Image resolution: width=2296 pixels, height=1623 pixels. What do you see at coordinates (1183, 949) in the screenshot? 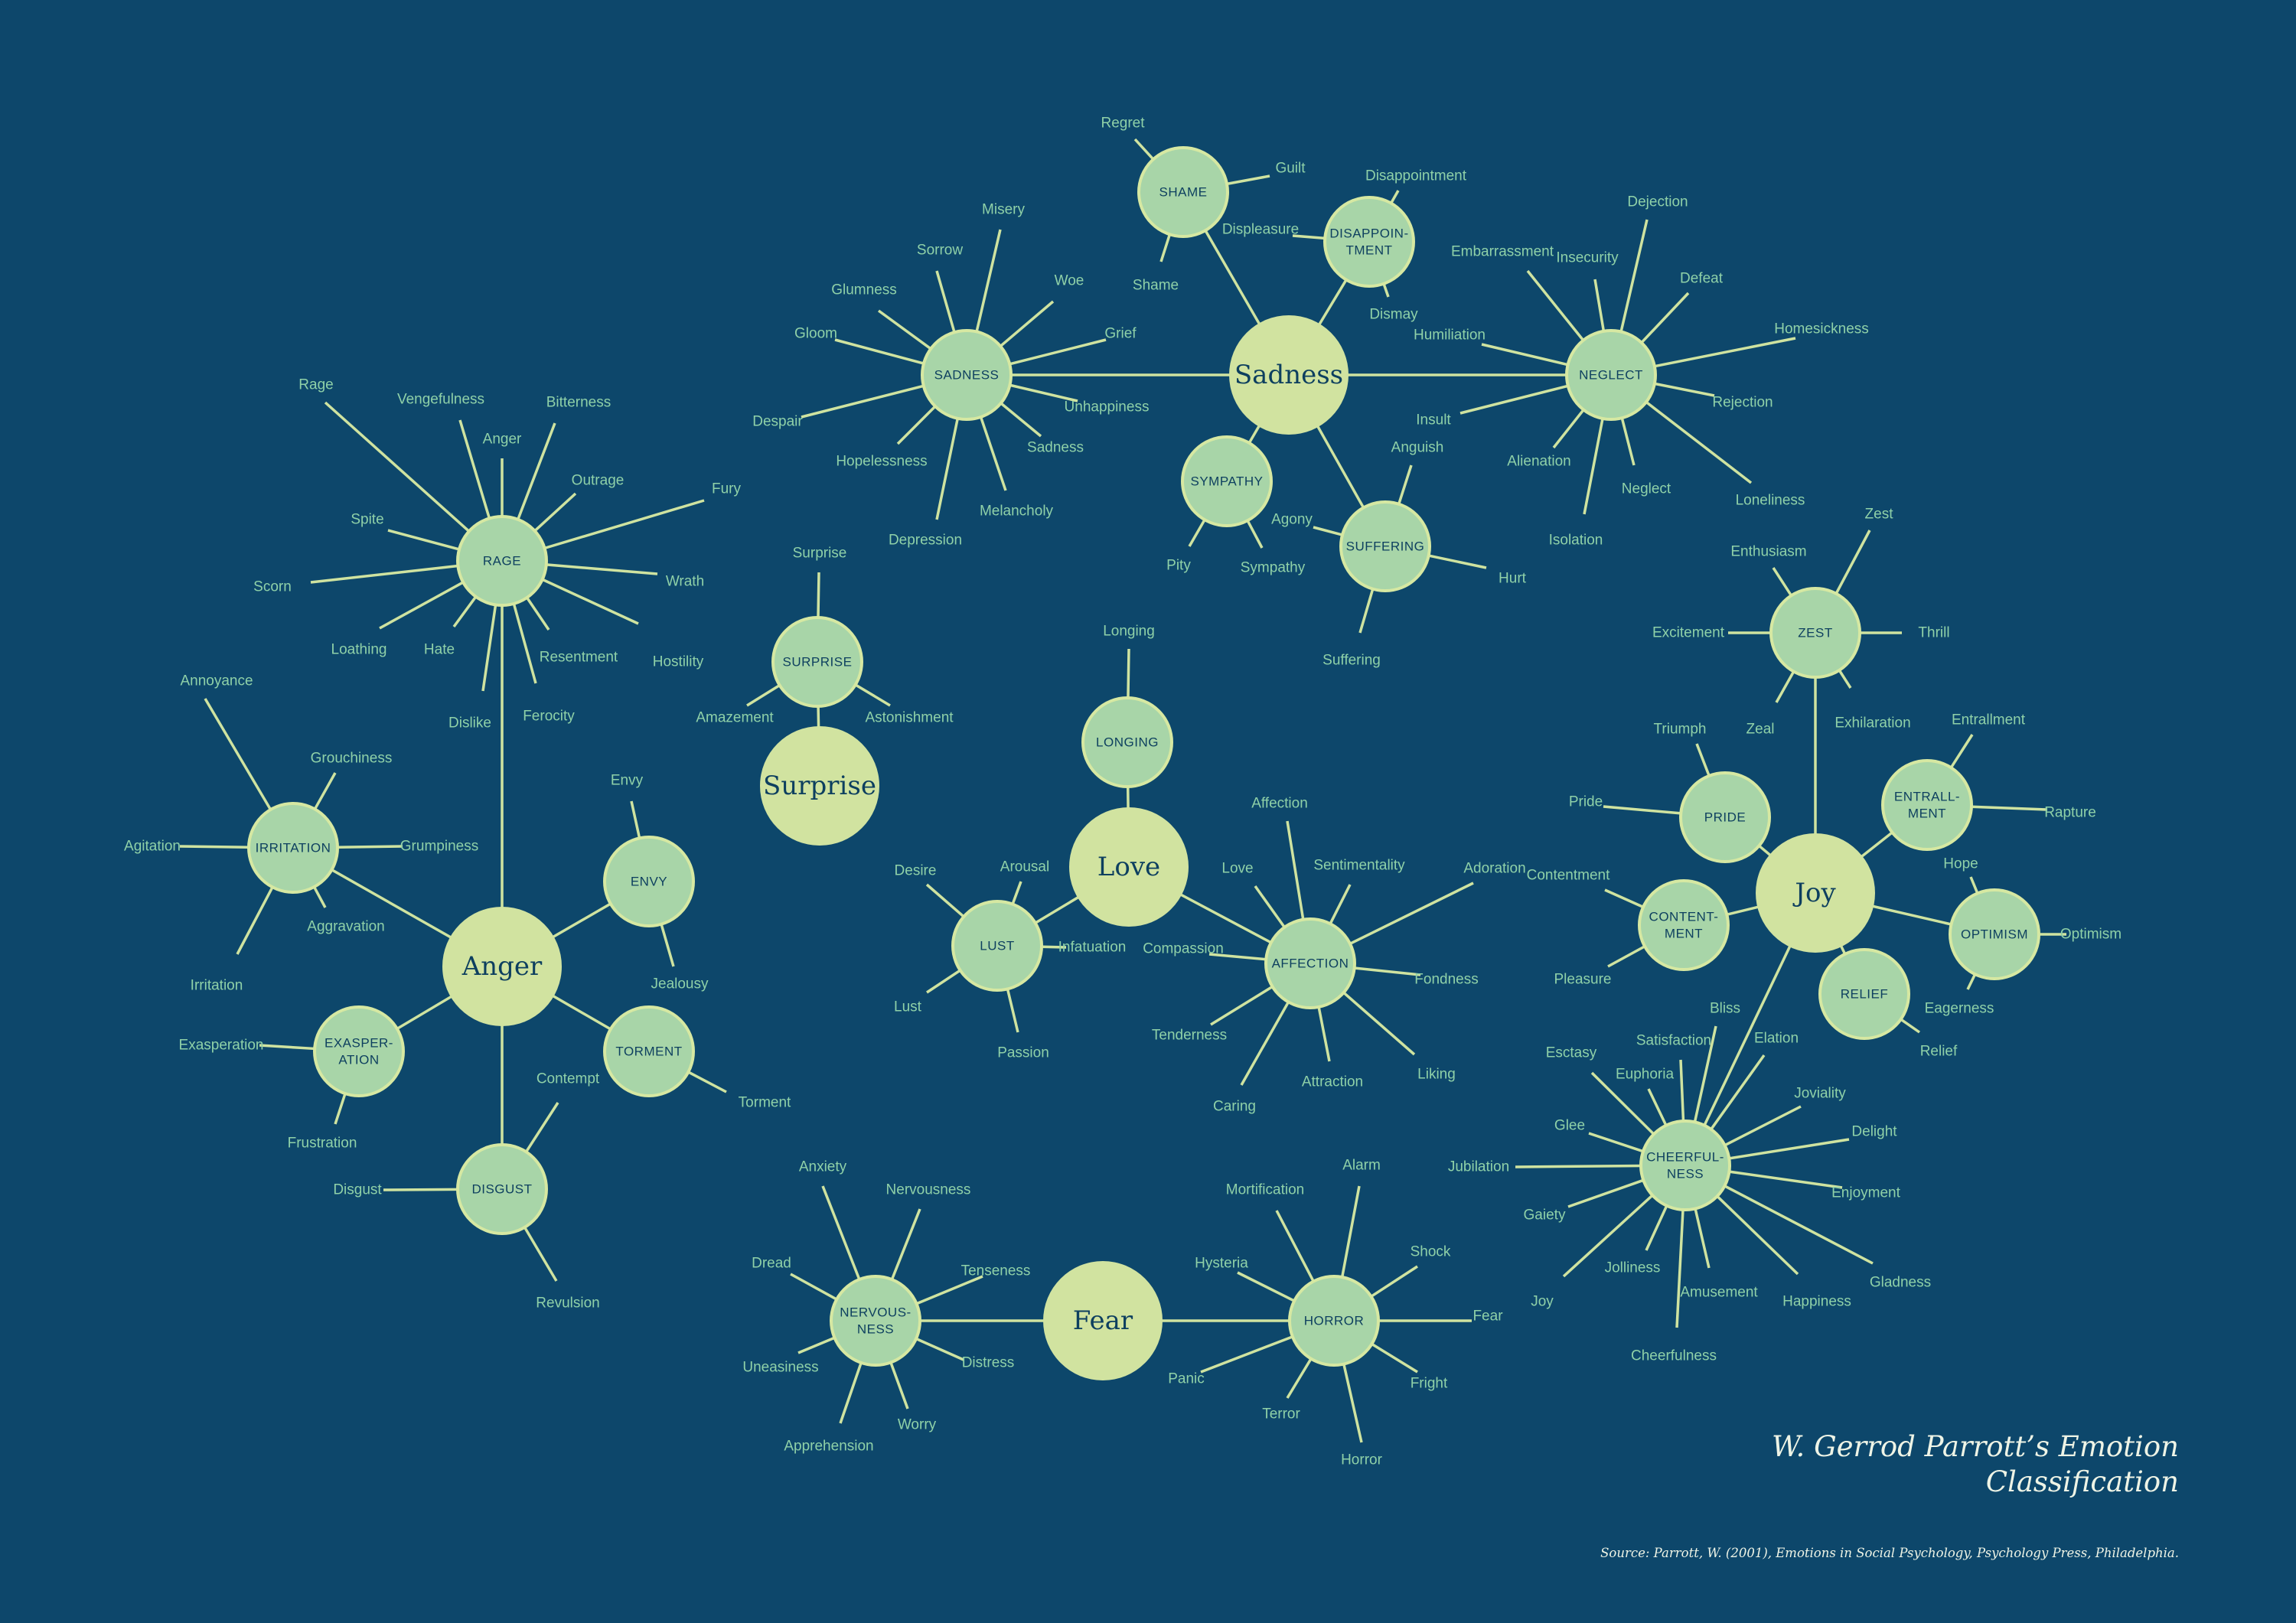
I see `leaf-label: Compassion` at bounding box center [1183, 949].